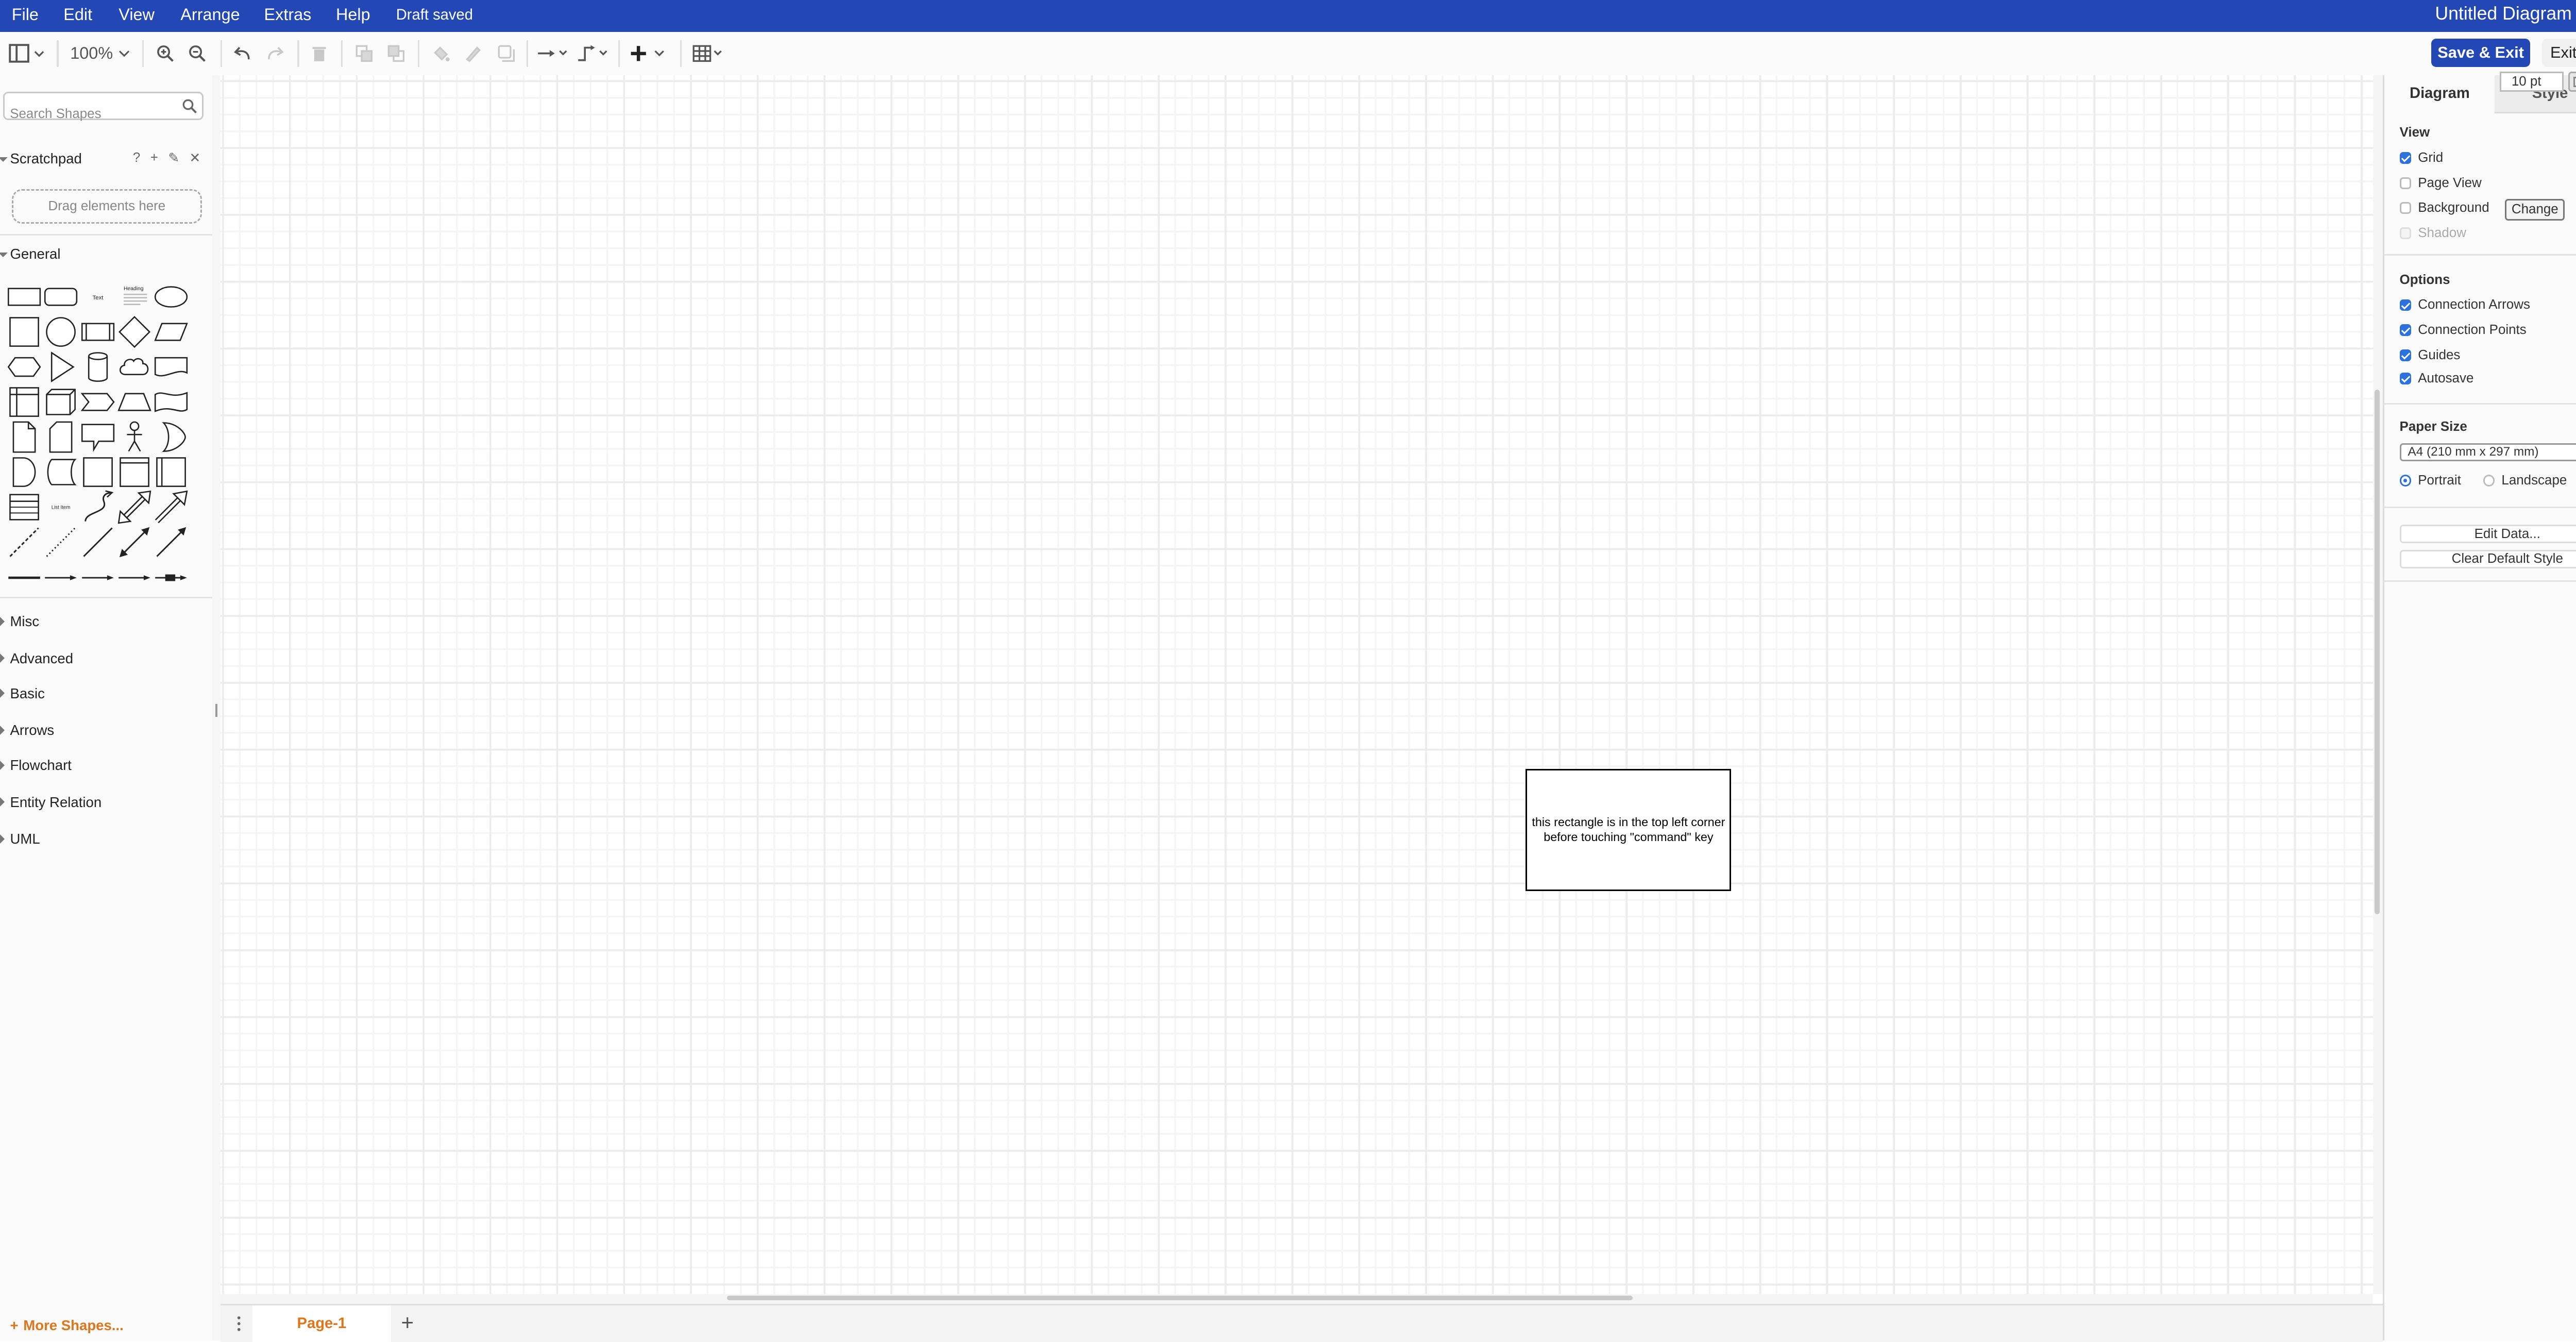 This screenshot has height=1342, width=2576. What do you see at coordinates (100, 53) in the screenshot?
I see `zoom-select: 100%` at bounding box center [100, 53].